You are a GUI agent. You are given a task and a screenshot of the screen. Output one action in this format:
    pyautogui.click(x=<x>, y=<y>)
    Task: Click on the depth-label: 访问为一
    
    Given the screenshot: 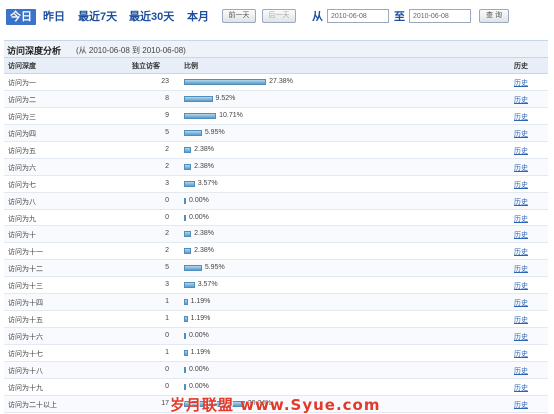 What is the action you would take?
    pyautogui.click(x=22, y=83)
    